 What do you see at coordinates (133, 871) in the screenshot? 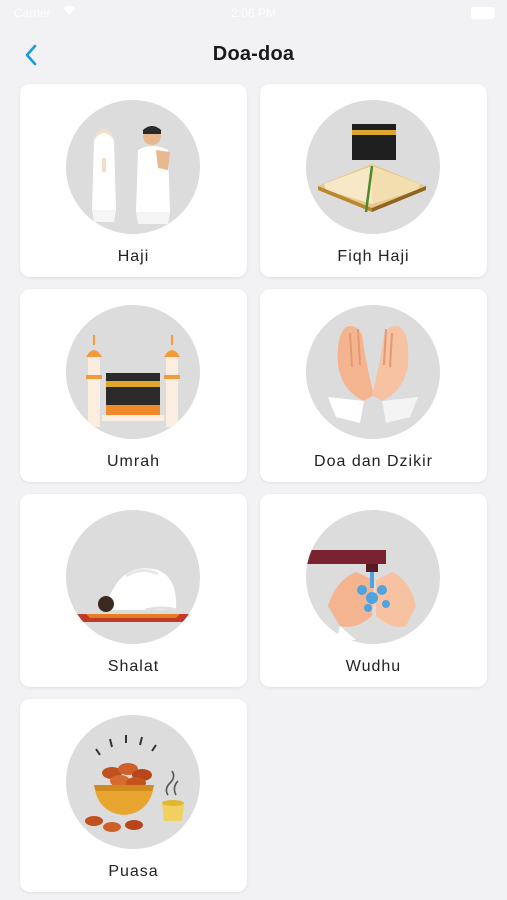
I see `menu-card-label: Puasa` at bounding box center [133, 871].